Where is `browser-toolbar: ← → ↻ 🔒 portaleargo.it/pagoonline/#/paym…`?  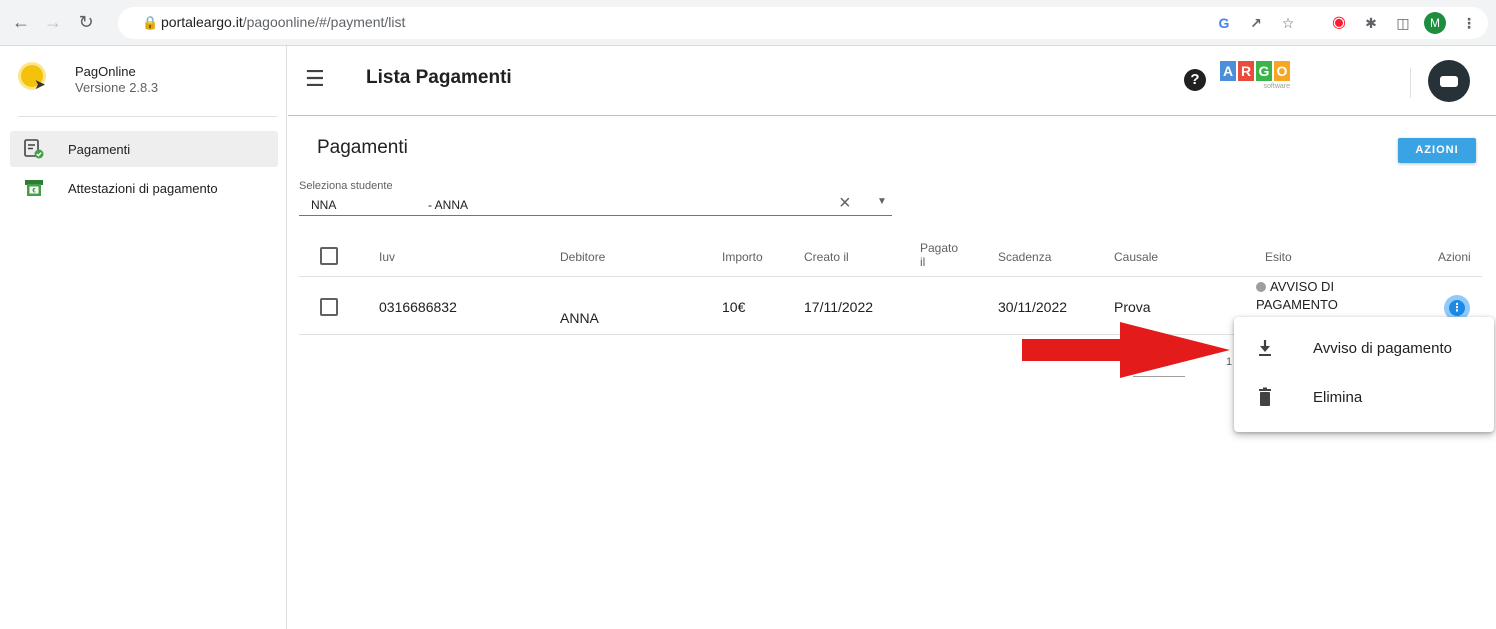 browser-toolbar: ← → ↻ 🔒 portaleargo.it/pagoonline/#/paym… is located at coordinates (748, 23).